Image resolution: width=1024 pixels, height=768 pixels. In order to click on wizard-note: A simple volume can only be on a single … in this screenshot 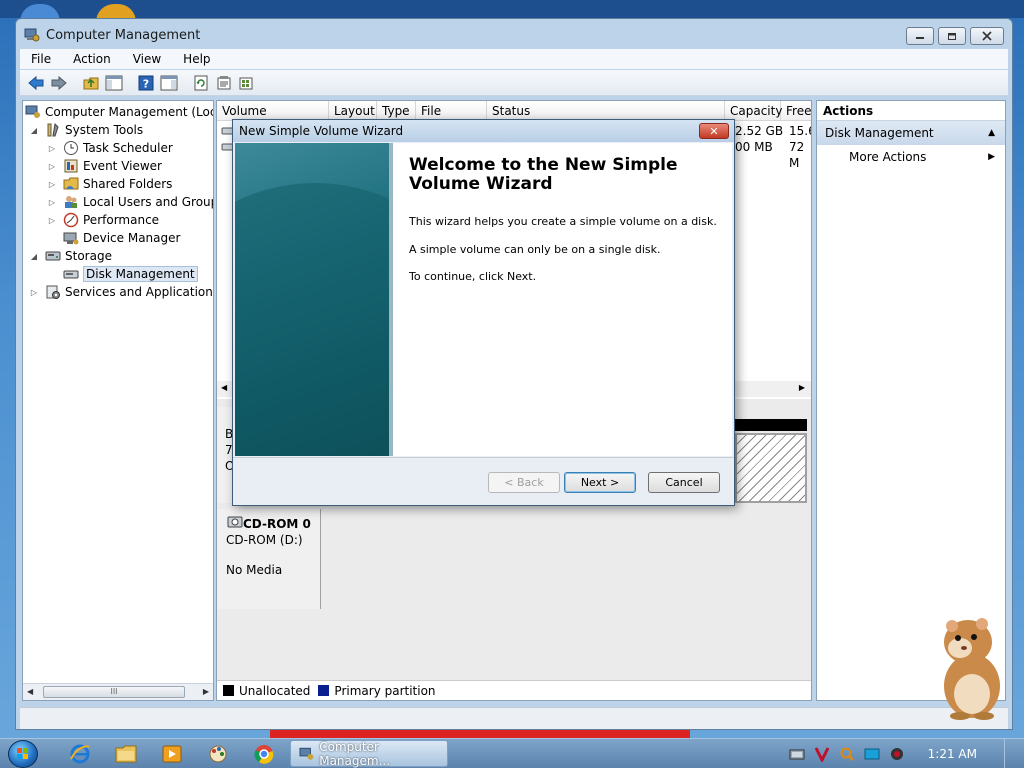, I will do `click(535, 249)`.